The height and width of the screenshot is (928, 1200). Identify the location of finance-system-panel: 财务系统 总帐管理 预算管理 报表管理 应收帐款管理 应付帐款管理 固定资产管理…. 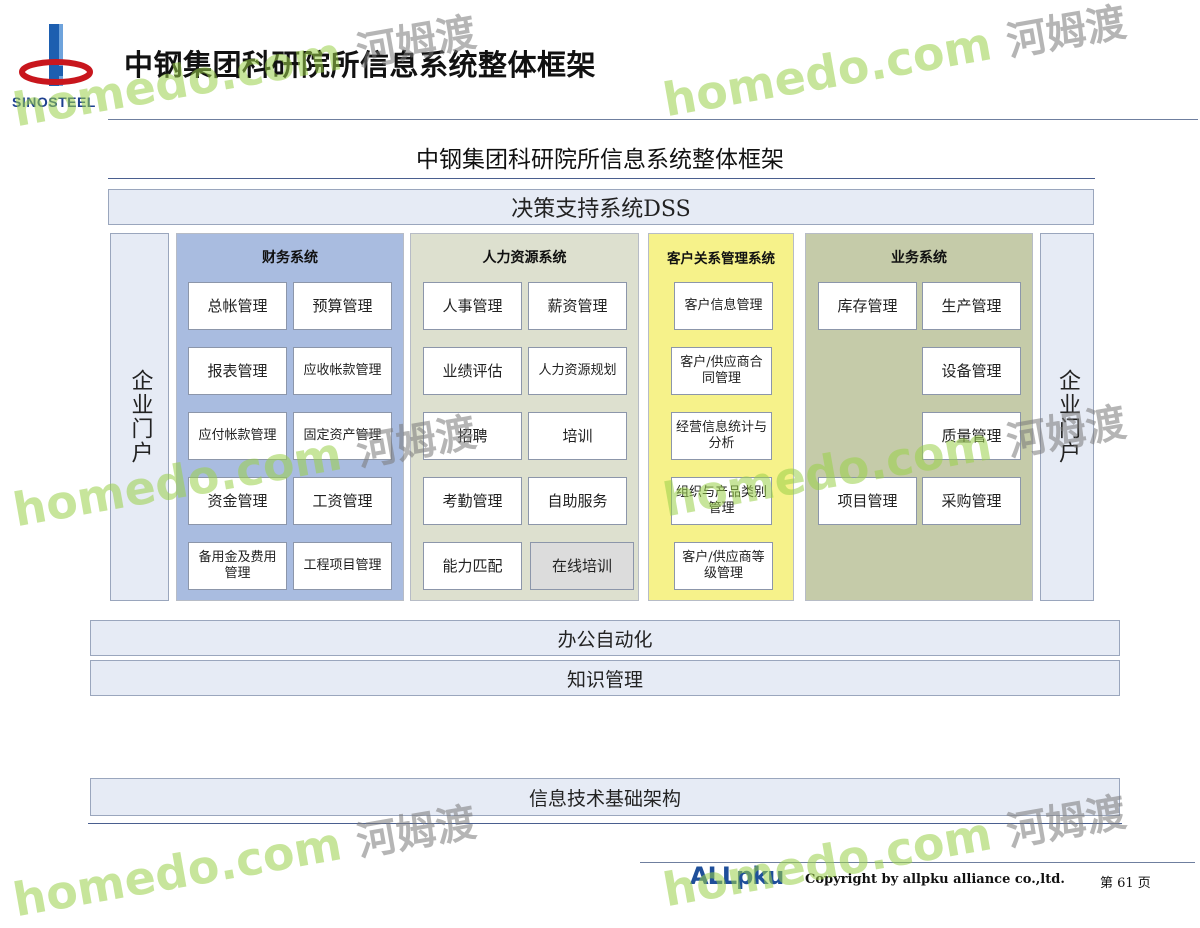
(290, 417).